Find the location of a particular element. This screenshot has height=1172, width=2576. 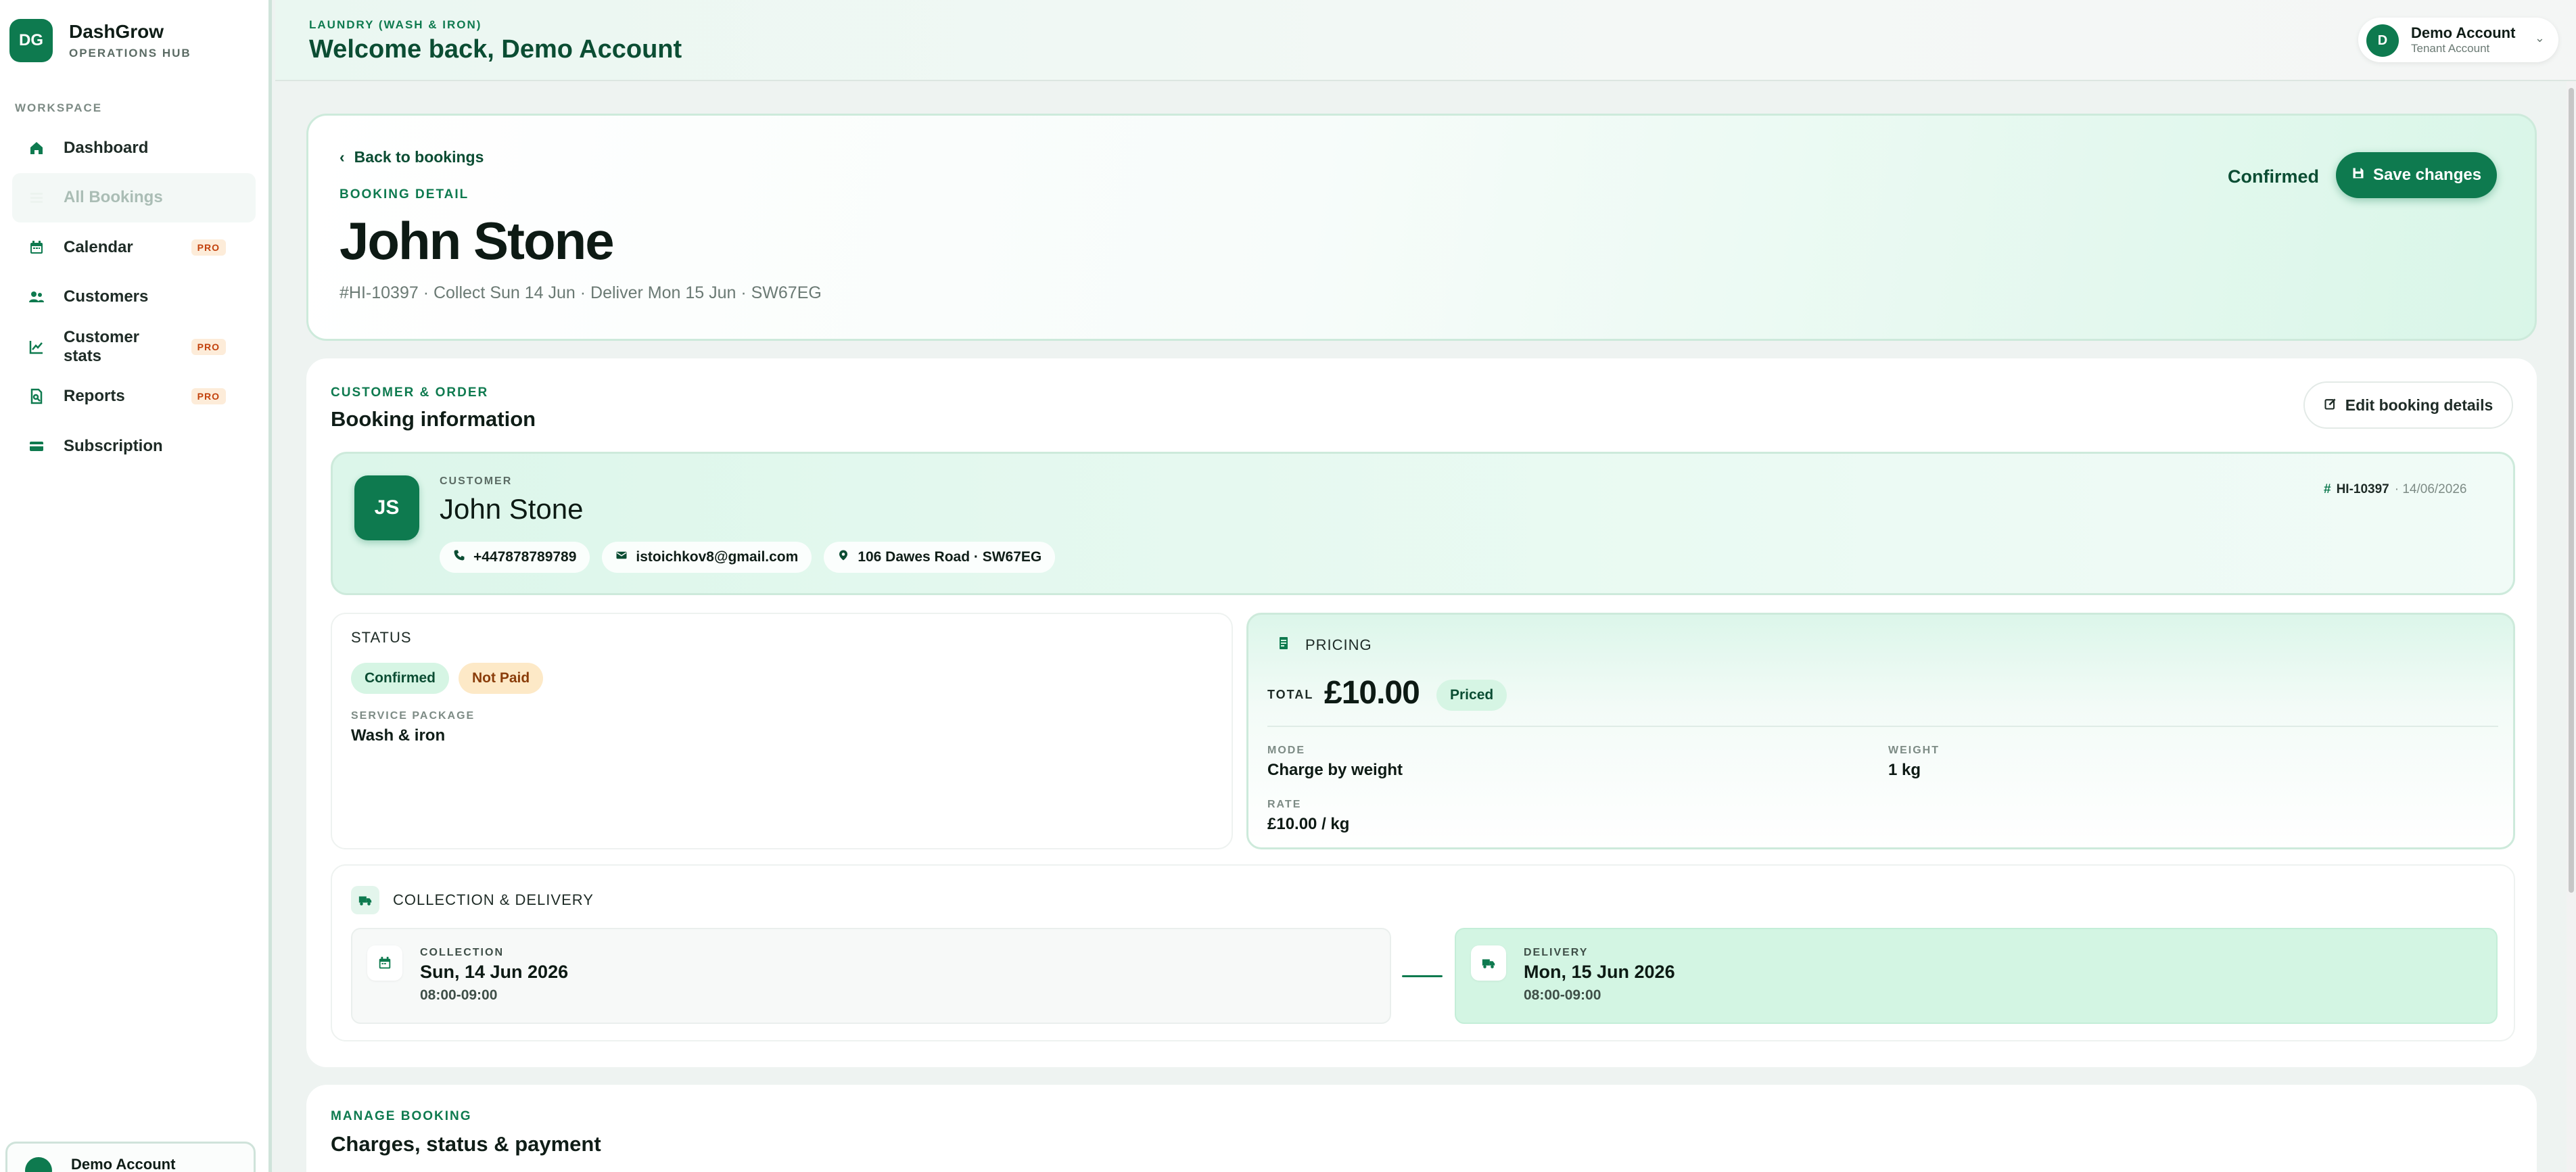

delivery-date: Mon, 15 Jun 2026 is located at coordinates (1599, 972).